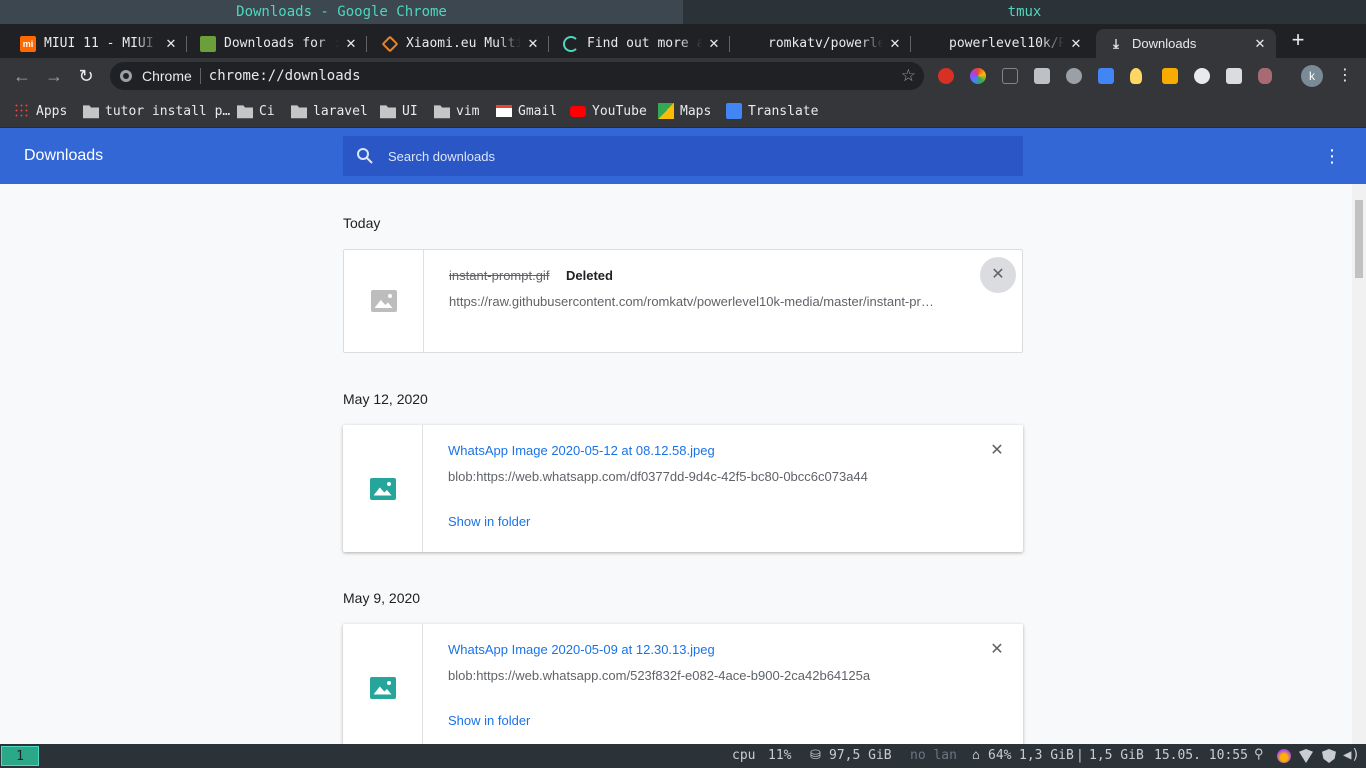 The width and height of the screenshot is (1366, 768). What do you see at coordinates (54, 76) in the screenshot?
I see `forward-arrow-icon: →` at bounding box center [54, 76].